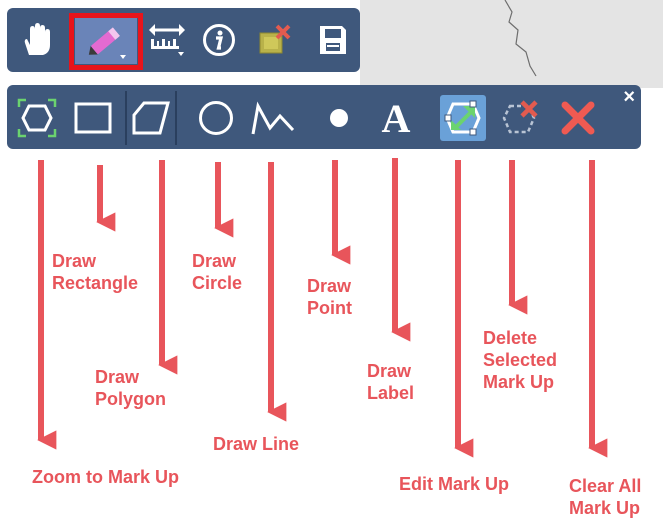 The height and width of the screenshot is (525, 663). I want to click on label-edit-markup: Edit Mark Up, so click(454, 484).